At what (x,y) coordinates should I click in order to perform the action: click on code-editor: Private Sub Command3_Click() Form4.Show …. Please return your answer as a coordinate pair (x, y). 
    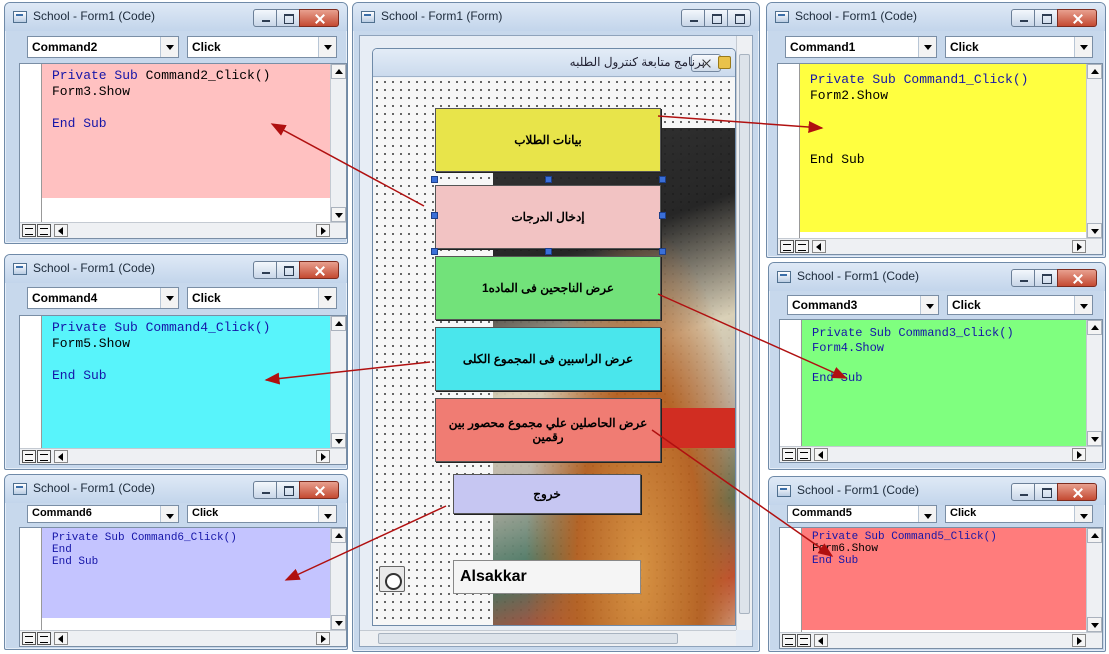
    Looking at the image, I should click on (941, 391).